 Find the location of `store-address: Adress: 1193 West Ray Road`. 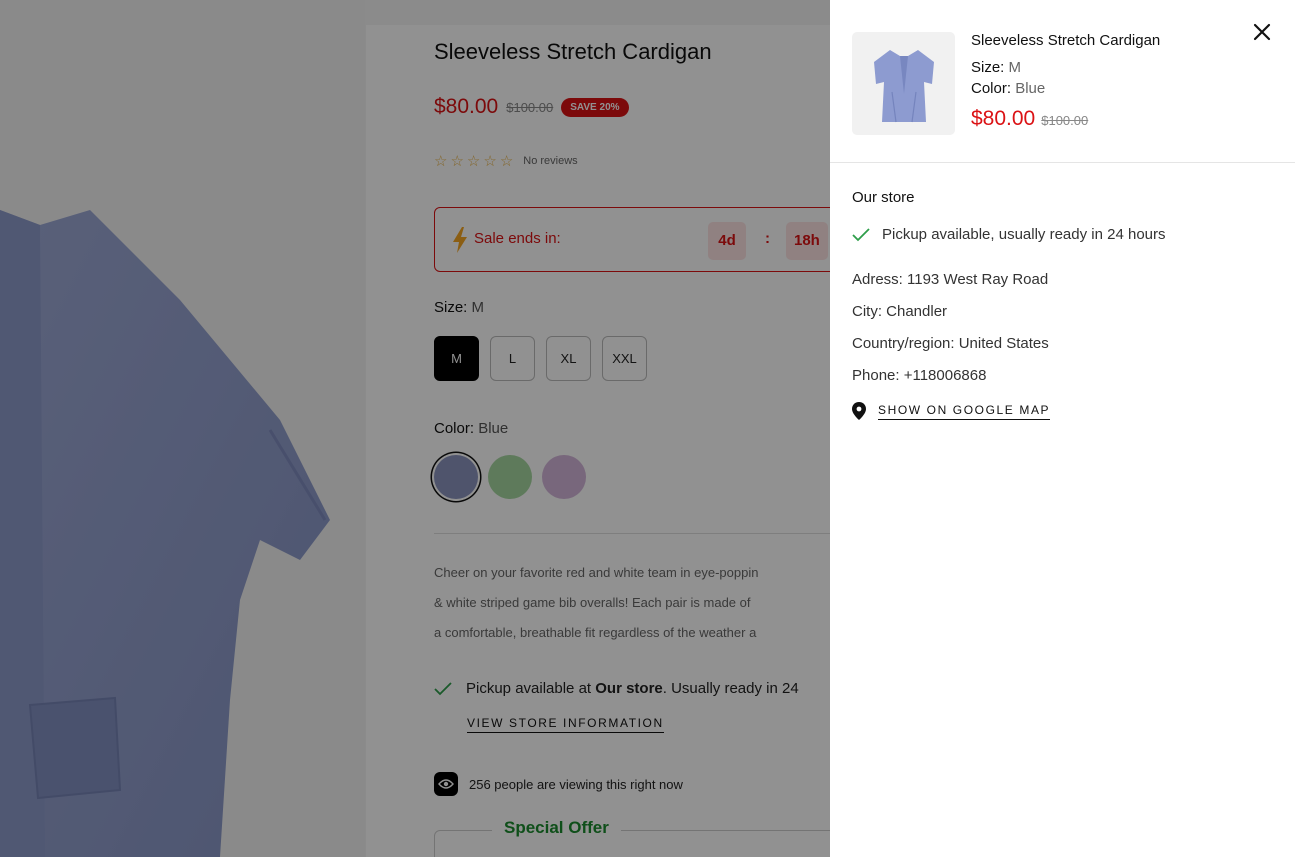

store-address: Adress: 1193 West Ray Road is located at coordinates (950, 279).